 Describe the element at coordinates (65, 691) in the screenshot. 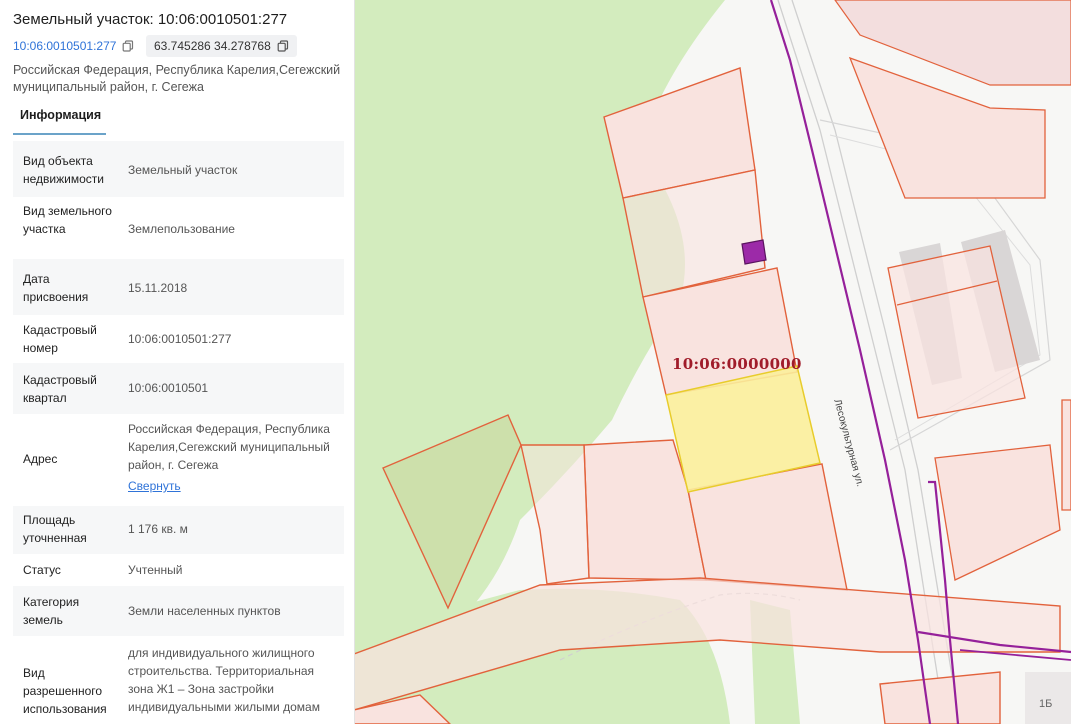

I see `row-label: Вид разрешенного использования` at that location.